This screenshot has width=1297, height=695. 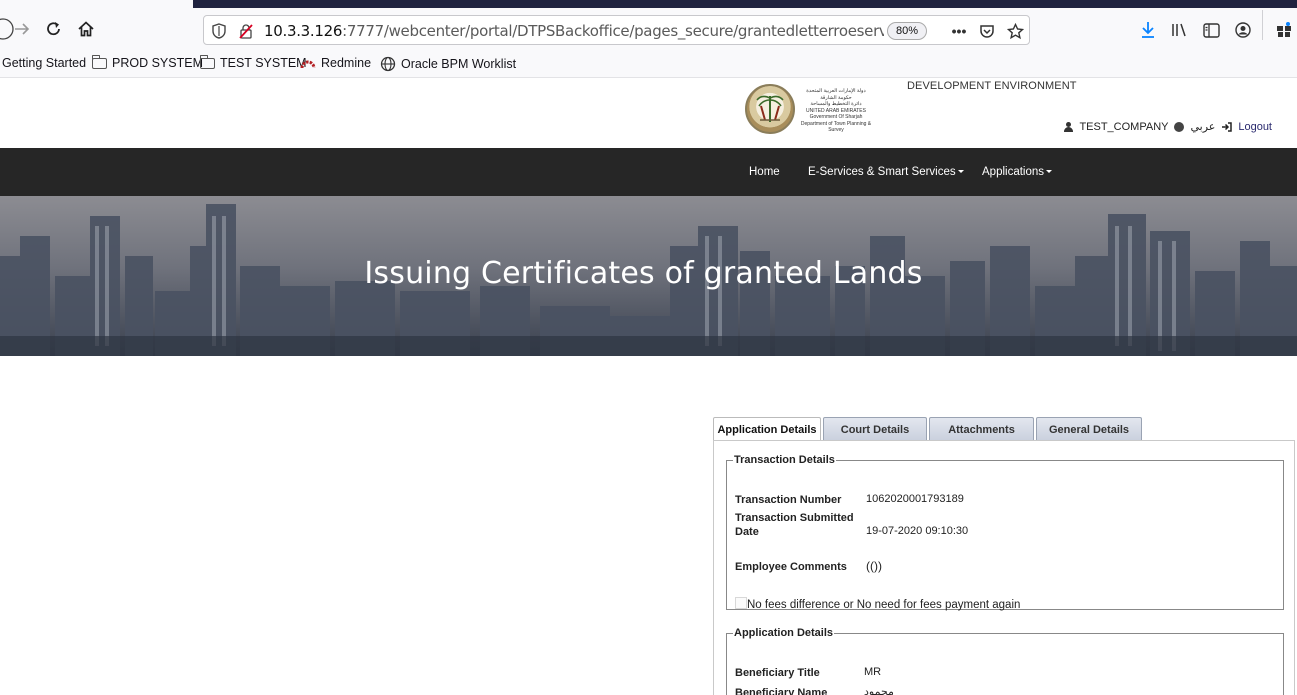 What do you see at coordinates (1013, 172) in the screenshot?
I see `nav-label: Applications` at bounding box center [1013, 172].